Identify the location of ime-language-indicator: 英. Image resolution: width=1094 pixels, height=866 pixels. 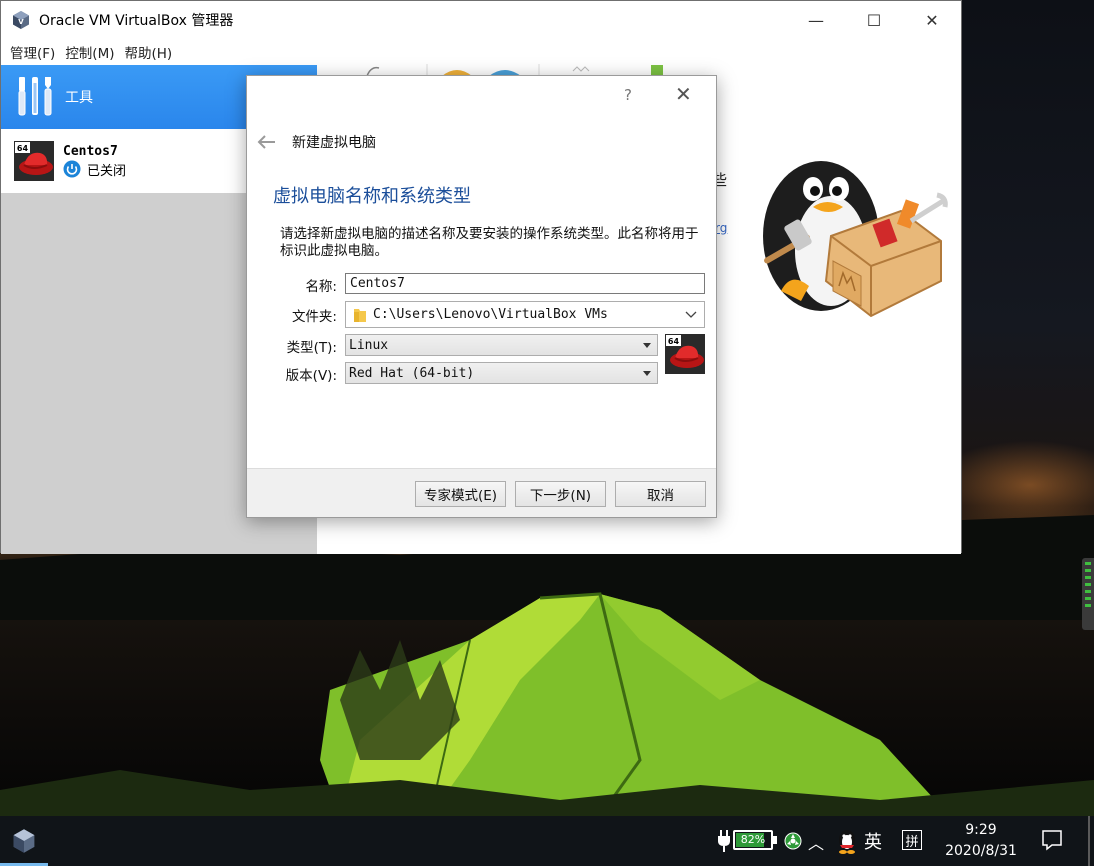
(873, 841).